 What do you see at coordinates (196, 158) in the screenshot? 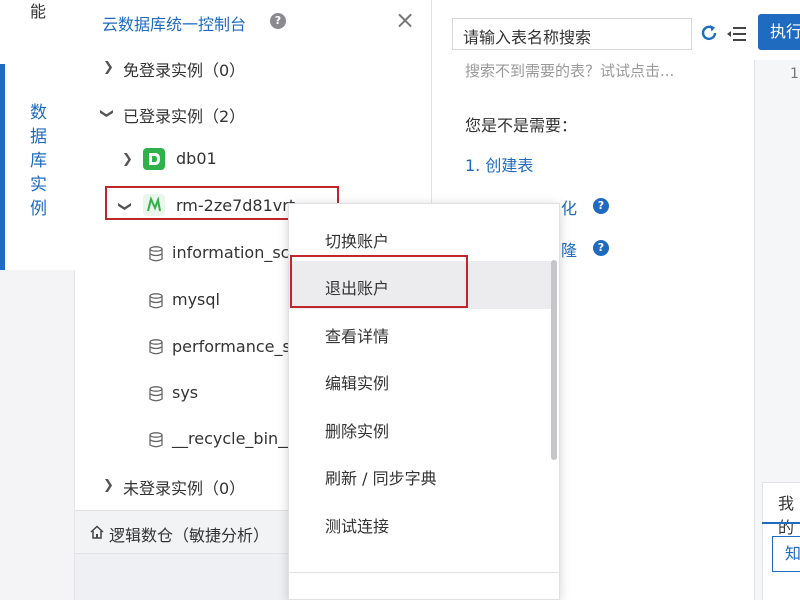
I see `tree-instance-db01: db01` at bounding box center [196, 158].